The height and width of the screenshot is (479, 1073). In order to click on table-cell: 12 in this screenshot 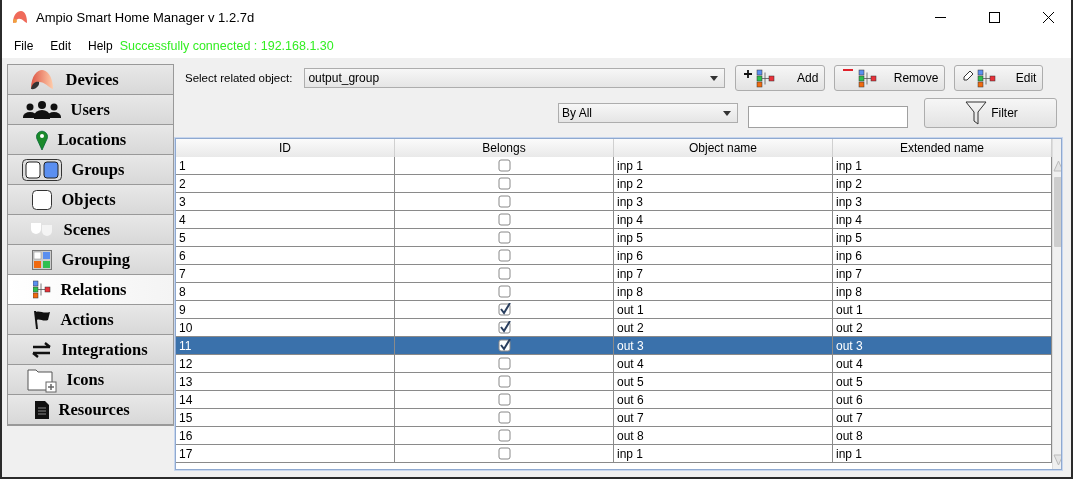, I will do `click(285, 364)`.